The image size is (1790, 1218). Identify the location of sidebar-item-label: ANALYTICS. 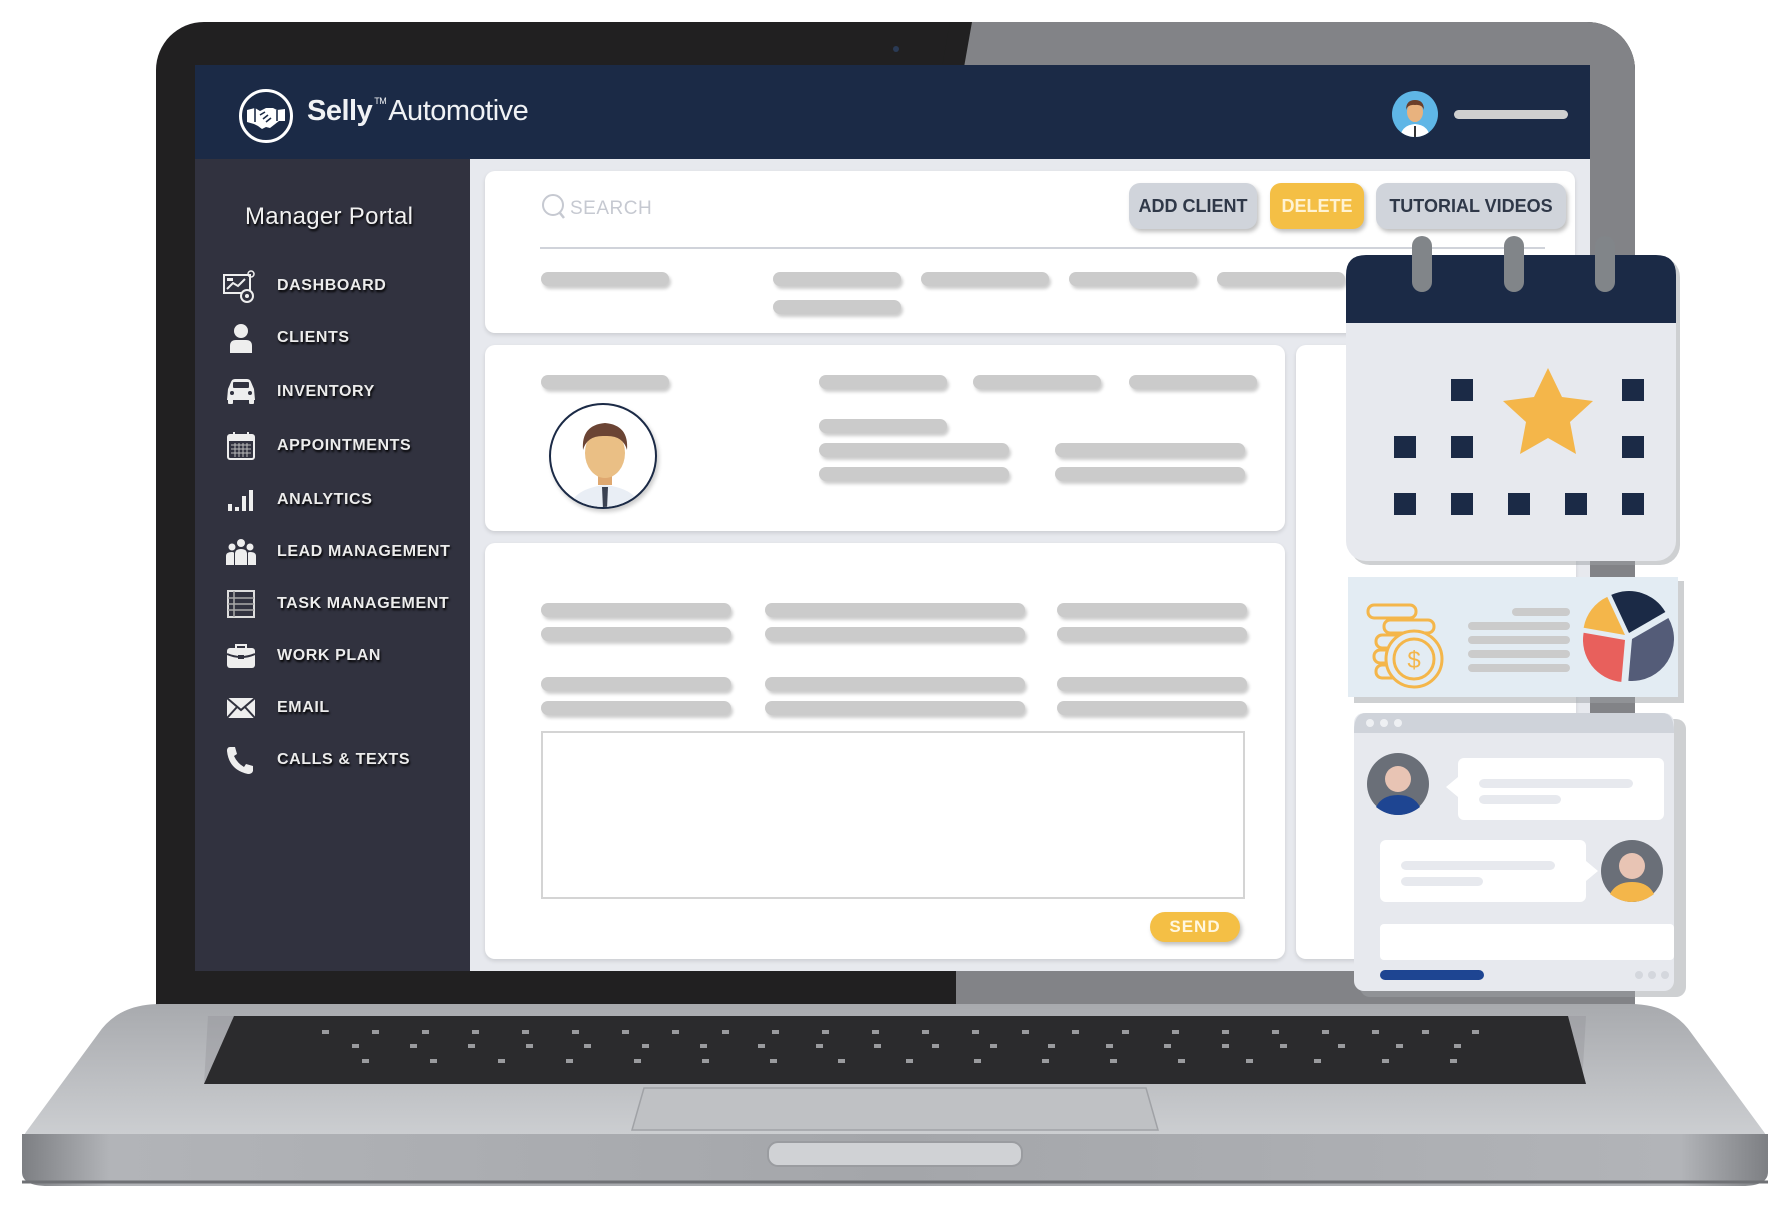
(325, 499).